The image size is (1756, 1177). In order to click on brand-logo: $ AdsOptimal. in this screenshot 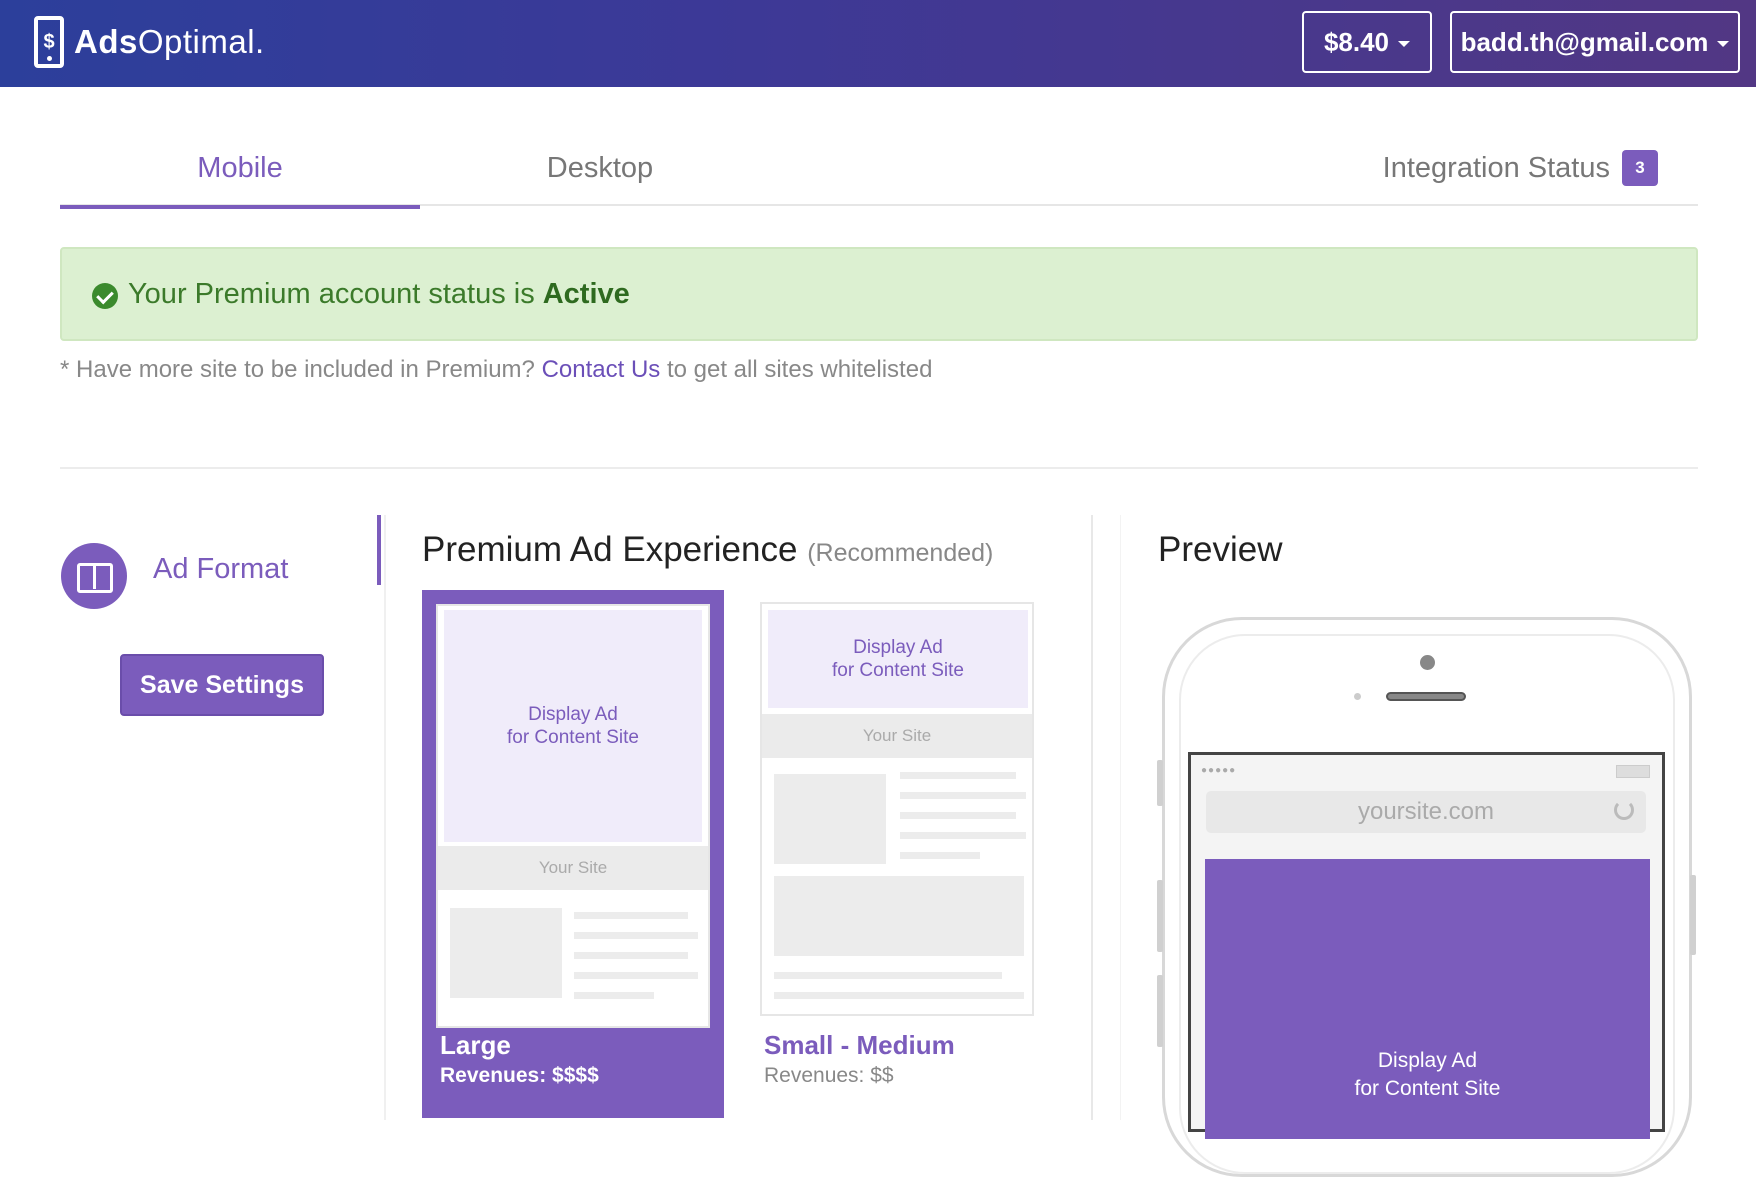, I will do `click(149, 42)`.